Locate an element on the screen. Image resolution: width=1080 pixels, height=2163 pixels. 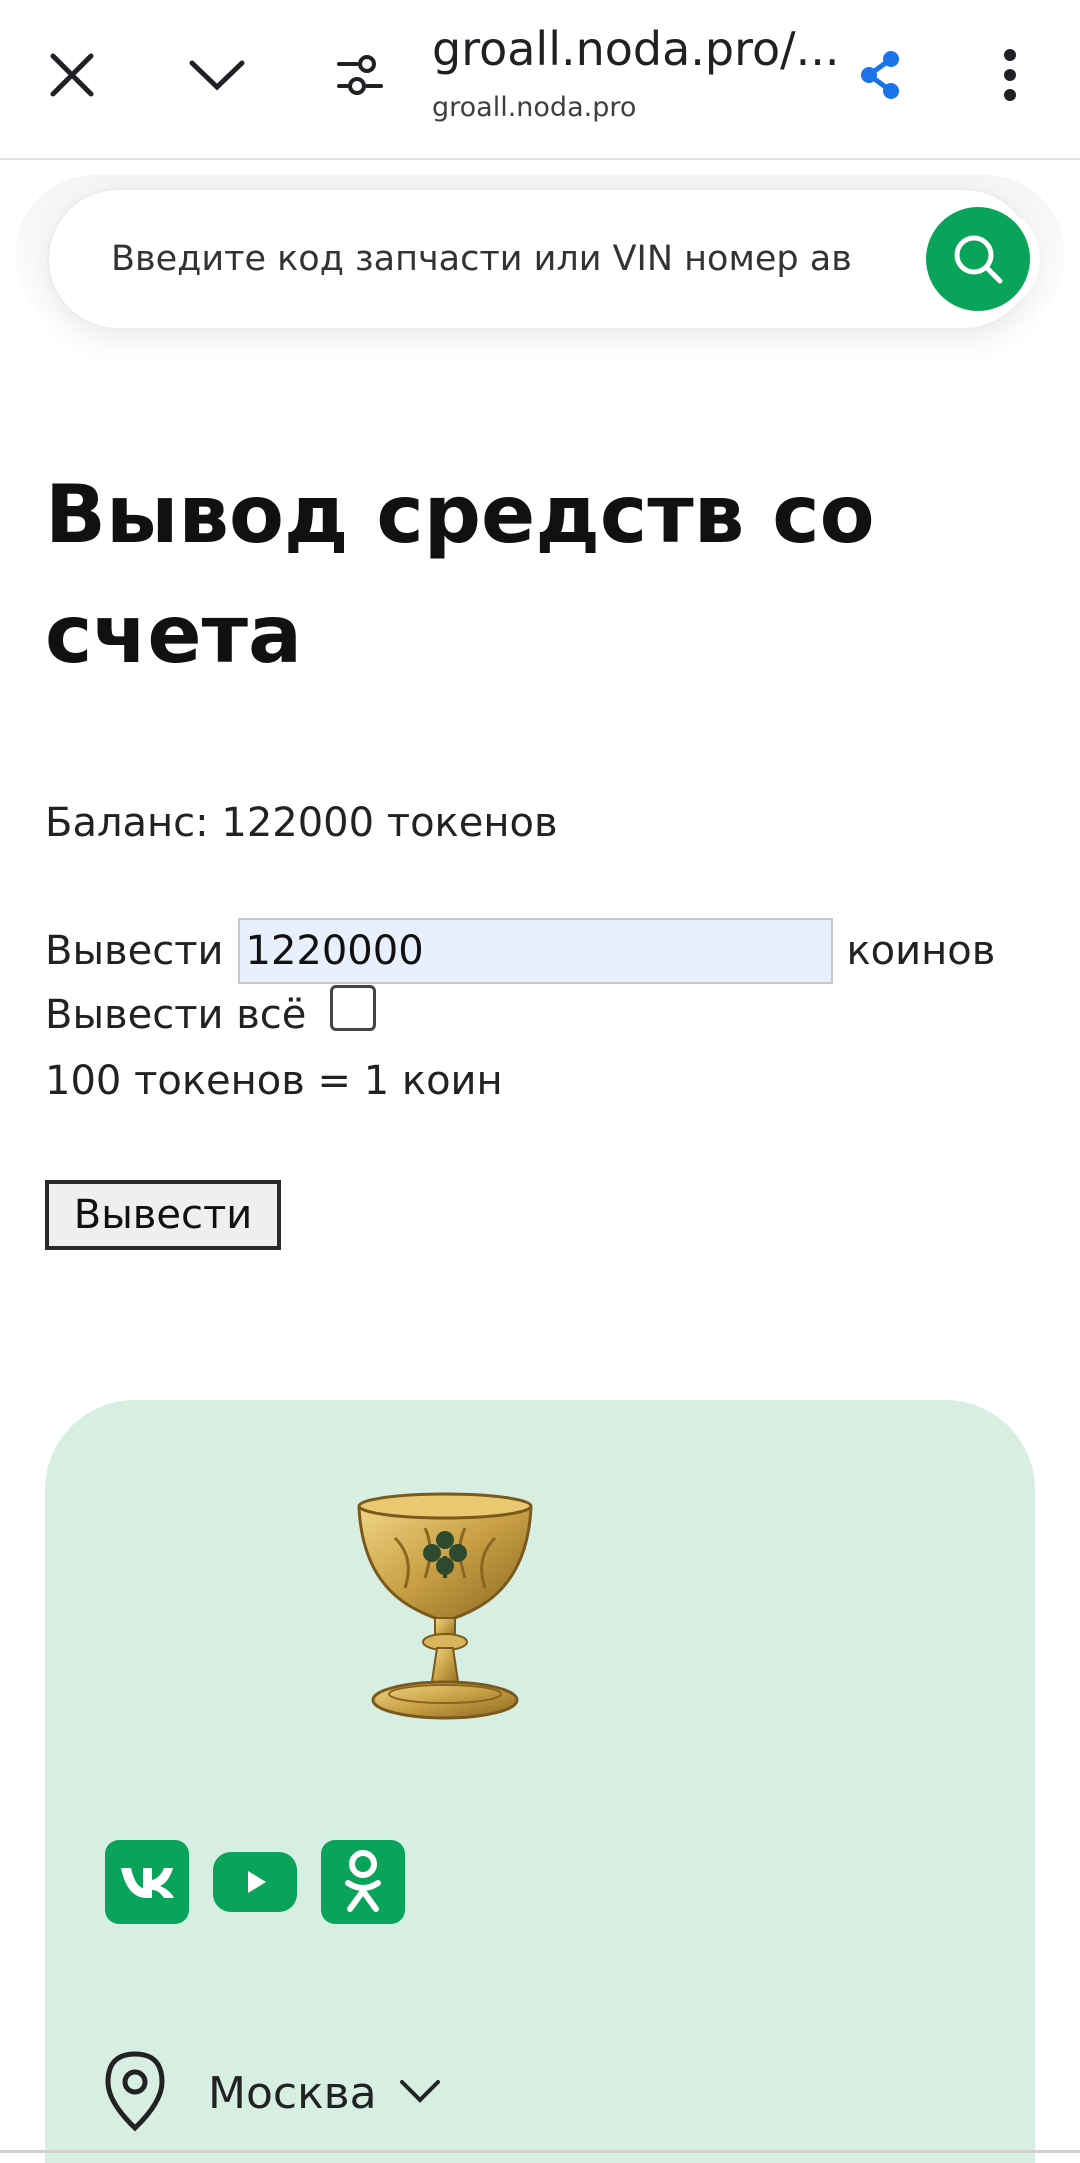
search-input is located at coordinates (516, 259).